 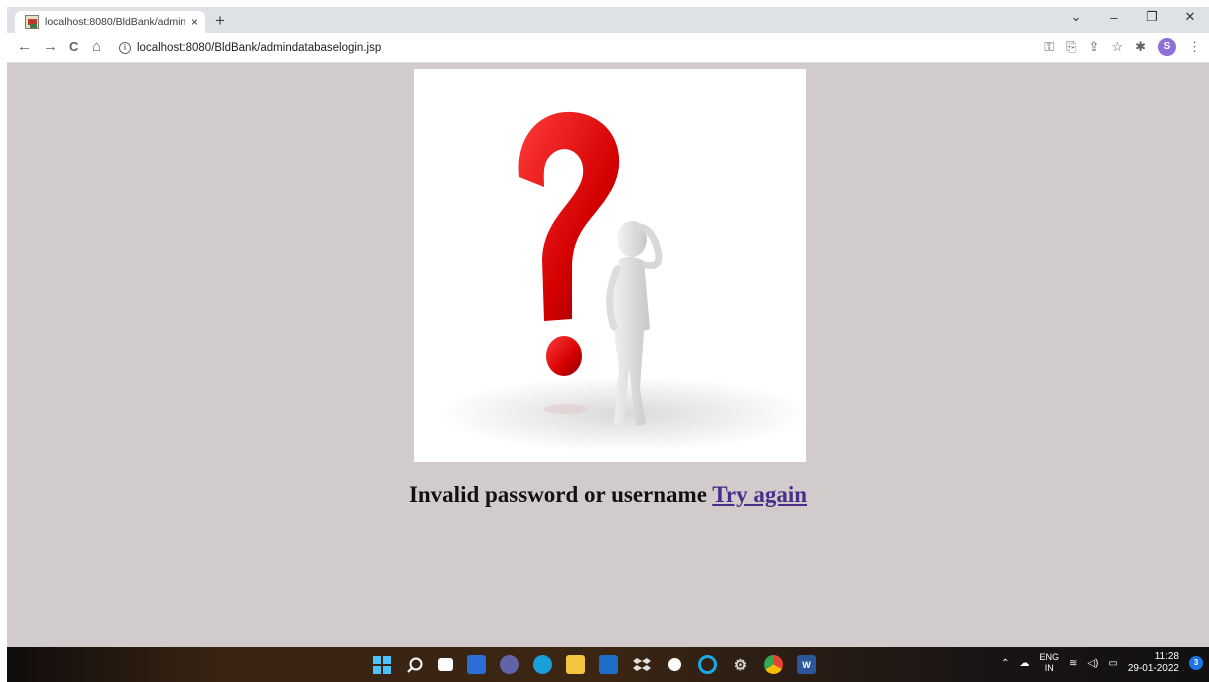 I want to click on error-message: Invalid password or username Try again, so click(x=608, y=495).